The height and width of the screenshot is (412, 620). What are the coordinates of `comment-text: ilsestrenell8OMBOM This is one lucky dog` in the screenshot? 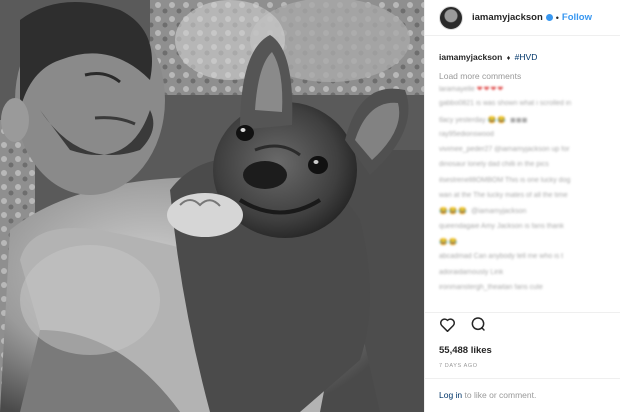 It's located at (505, 180).